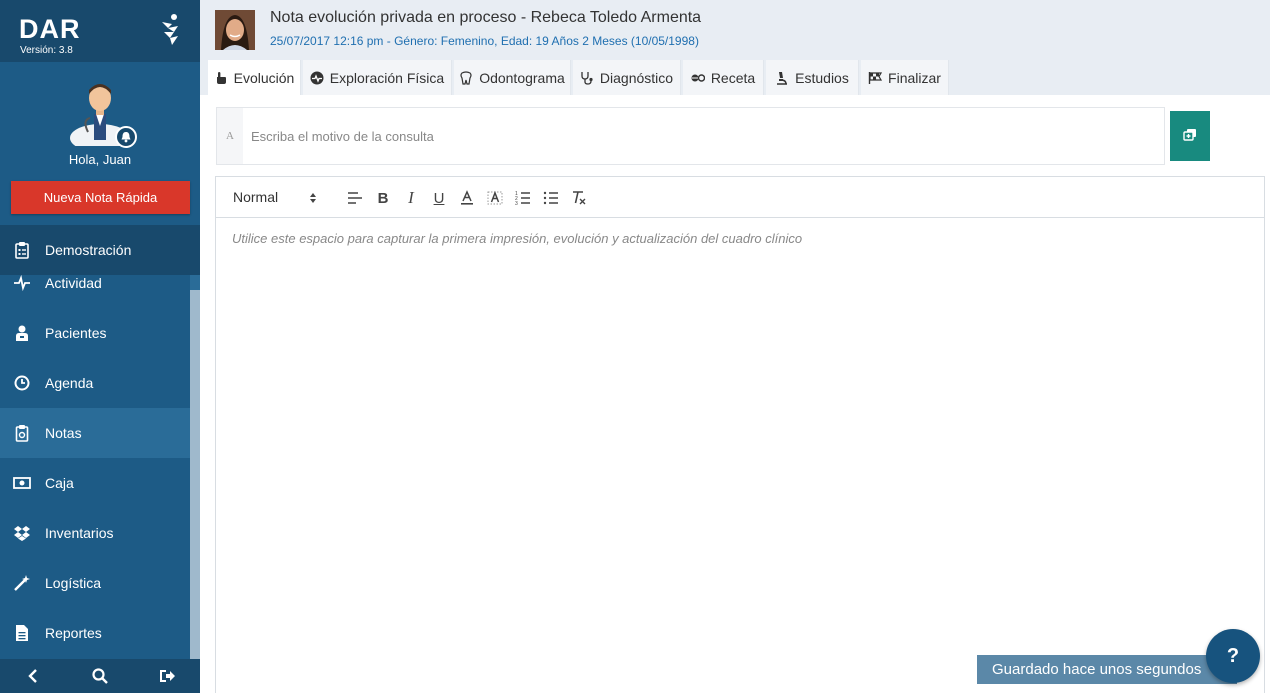 The image size is (1270, 693). What do you see at coordinates (22, 333) in the screenshot?
I see `user-icon` at bounding box center [22, 333].